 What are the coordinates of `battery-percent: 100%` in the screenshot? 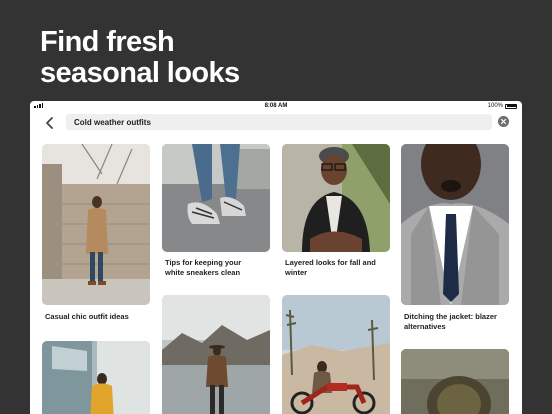 It's located at (495, 106).